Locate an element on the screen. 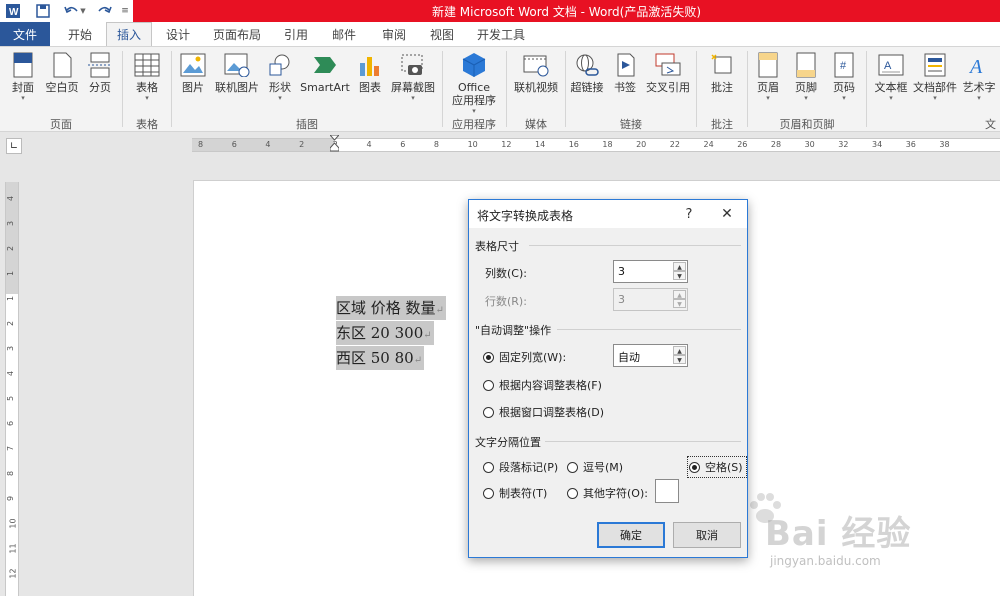 Image resolution: width=1000 pixels, height=596 pixels. footer-icon is located at coordinates (806, 65).